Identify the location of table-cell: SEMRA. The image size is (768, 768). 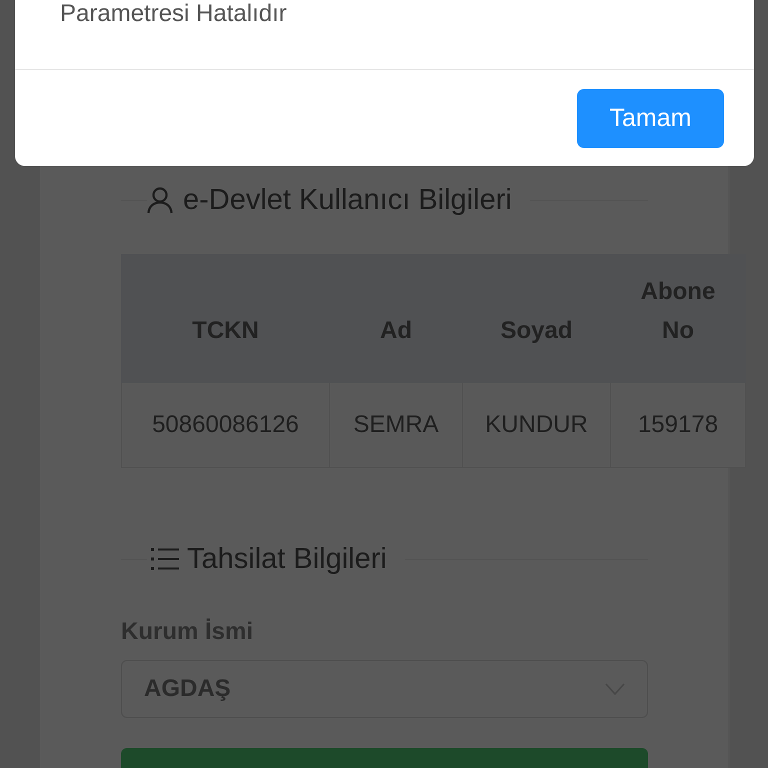
(396, 425).